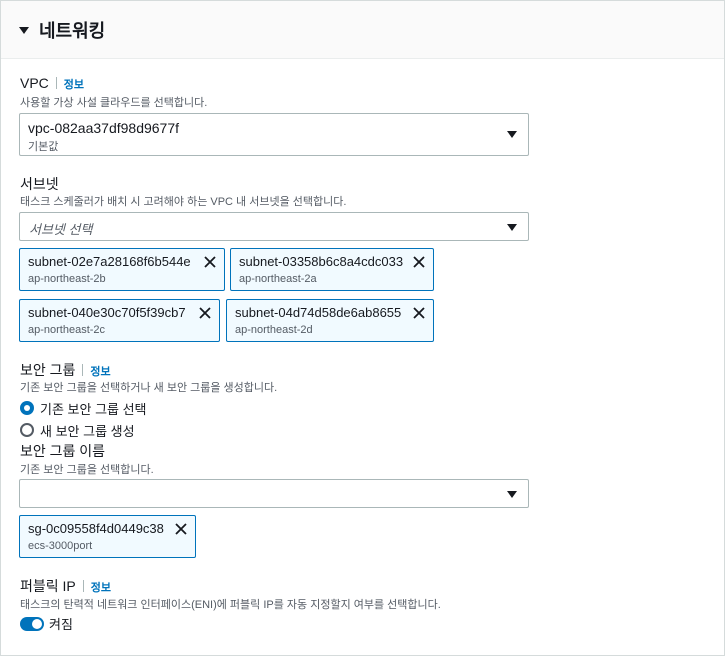 The height and width of the screenshot is (656, 725). I want to click on security-group-label-row: 보안 그룹 정보, so click(65, 370).